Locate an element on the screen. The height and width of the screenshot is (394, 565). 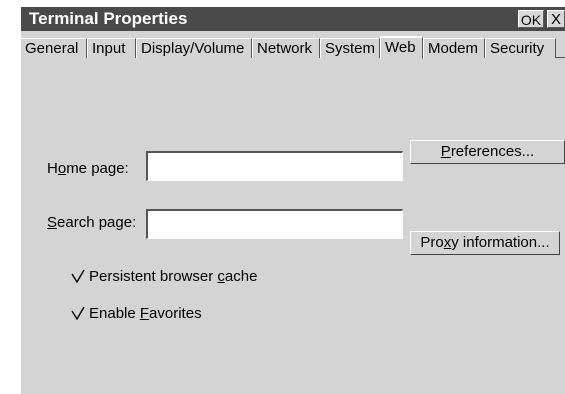
persistent-cache-checkbox: Persistent browser cache is located at coordinates (164, 277).